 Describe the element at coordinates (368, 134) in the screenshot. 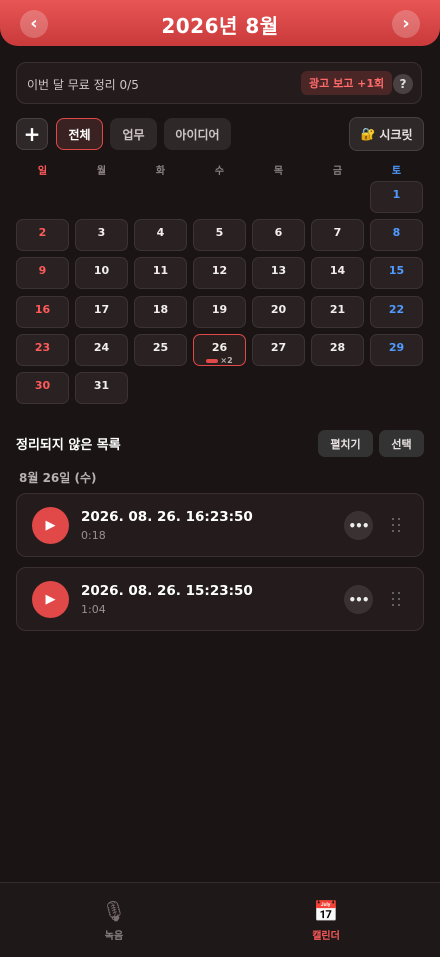

I see `lock-key-icon: 🔐` at that location.